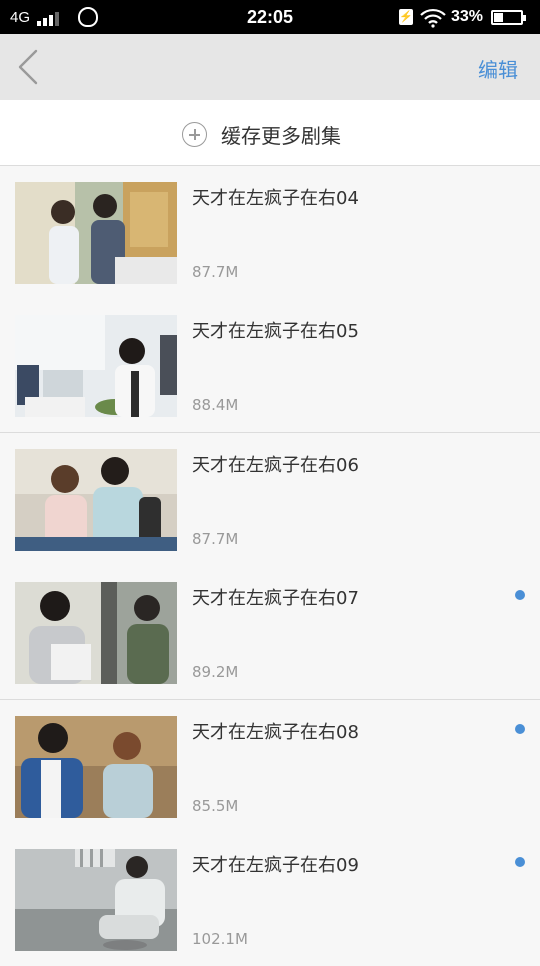 The image size is (540, 966). I want to click on episode-title: 天才在左疯子在右04, so click(275, 198).